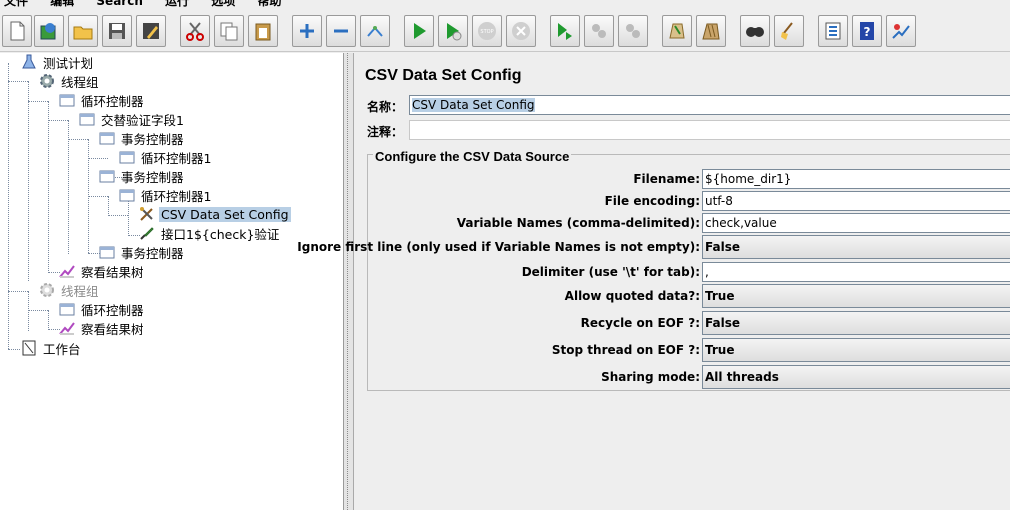  Describe the element at coordinates (102, 271) in the screenshot. I see `tree-node-view-results-tree-1: 察看结果树` at that location.